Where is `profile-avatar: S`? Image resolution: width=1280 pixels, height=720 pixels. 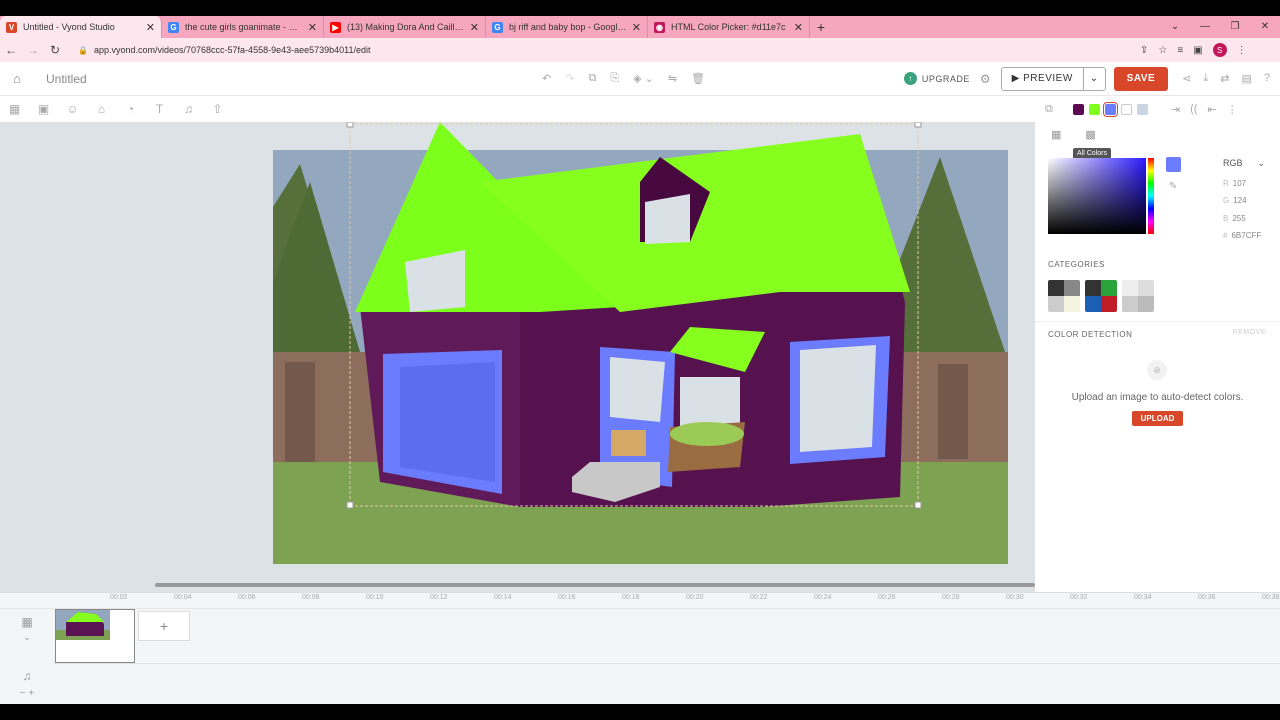 profile-avatar: S is located at coordinates (1219, 50).